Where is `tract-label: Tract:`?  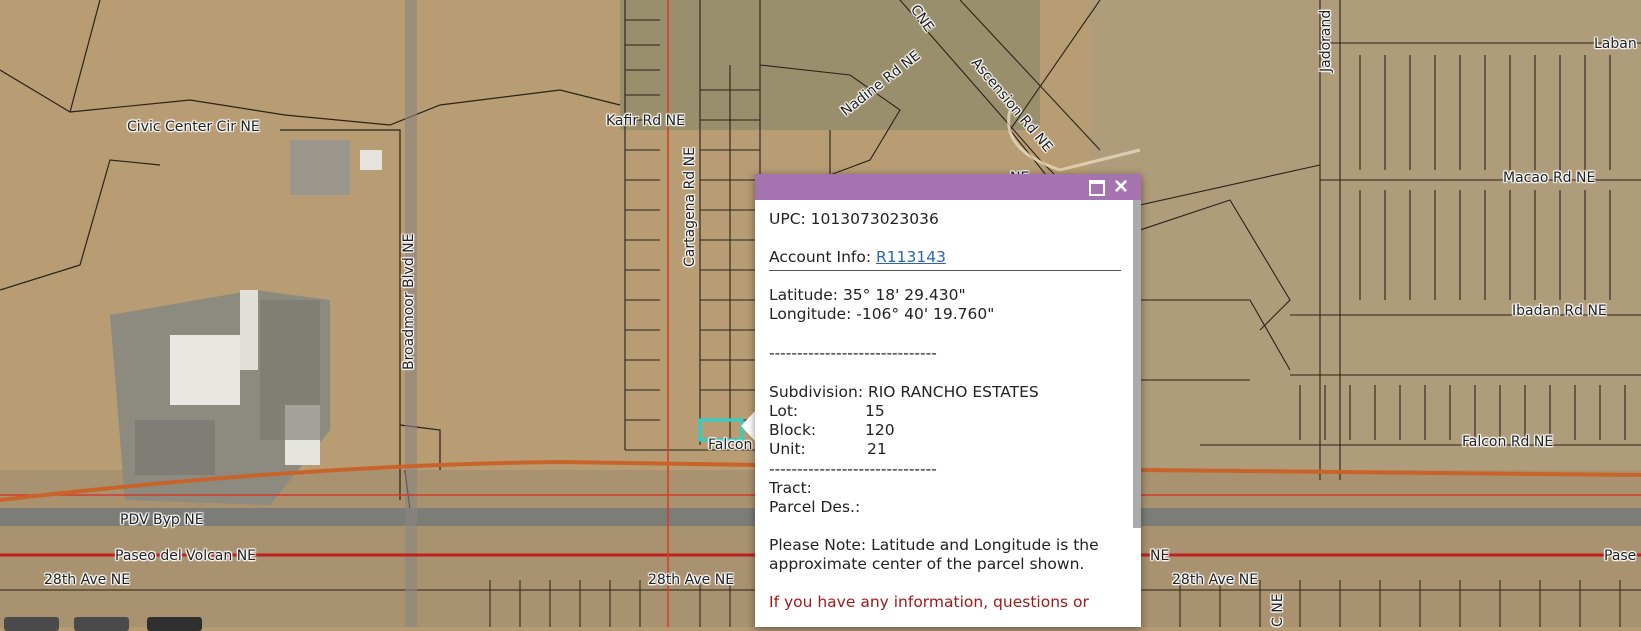
tract-label: Tract: is located at coordinates (790, 488).